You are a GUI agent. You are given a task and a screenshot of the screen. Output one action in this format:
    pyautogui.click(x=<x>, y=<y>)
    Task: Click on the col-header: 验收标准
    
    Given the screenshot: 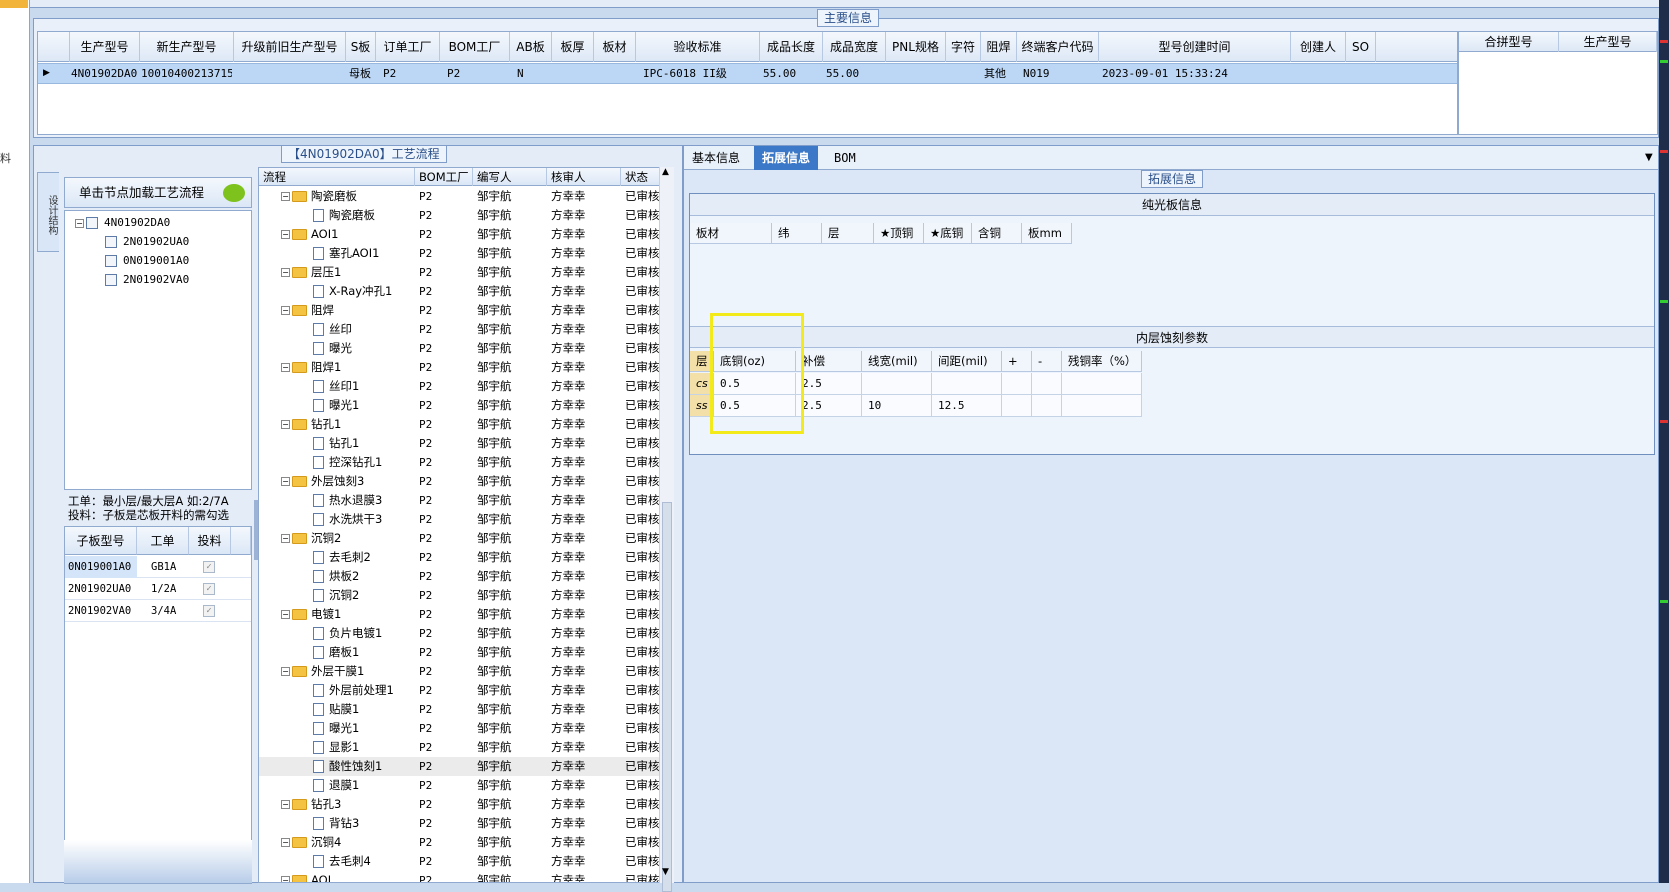 What is the action you would take?
    pyautogui.click(x=698, y=47)
    